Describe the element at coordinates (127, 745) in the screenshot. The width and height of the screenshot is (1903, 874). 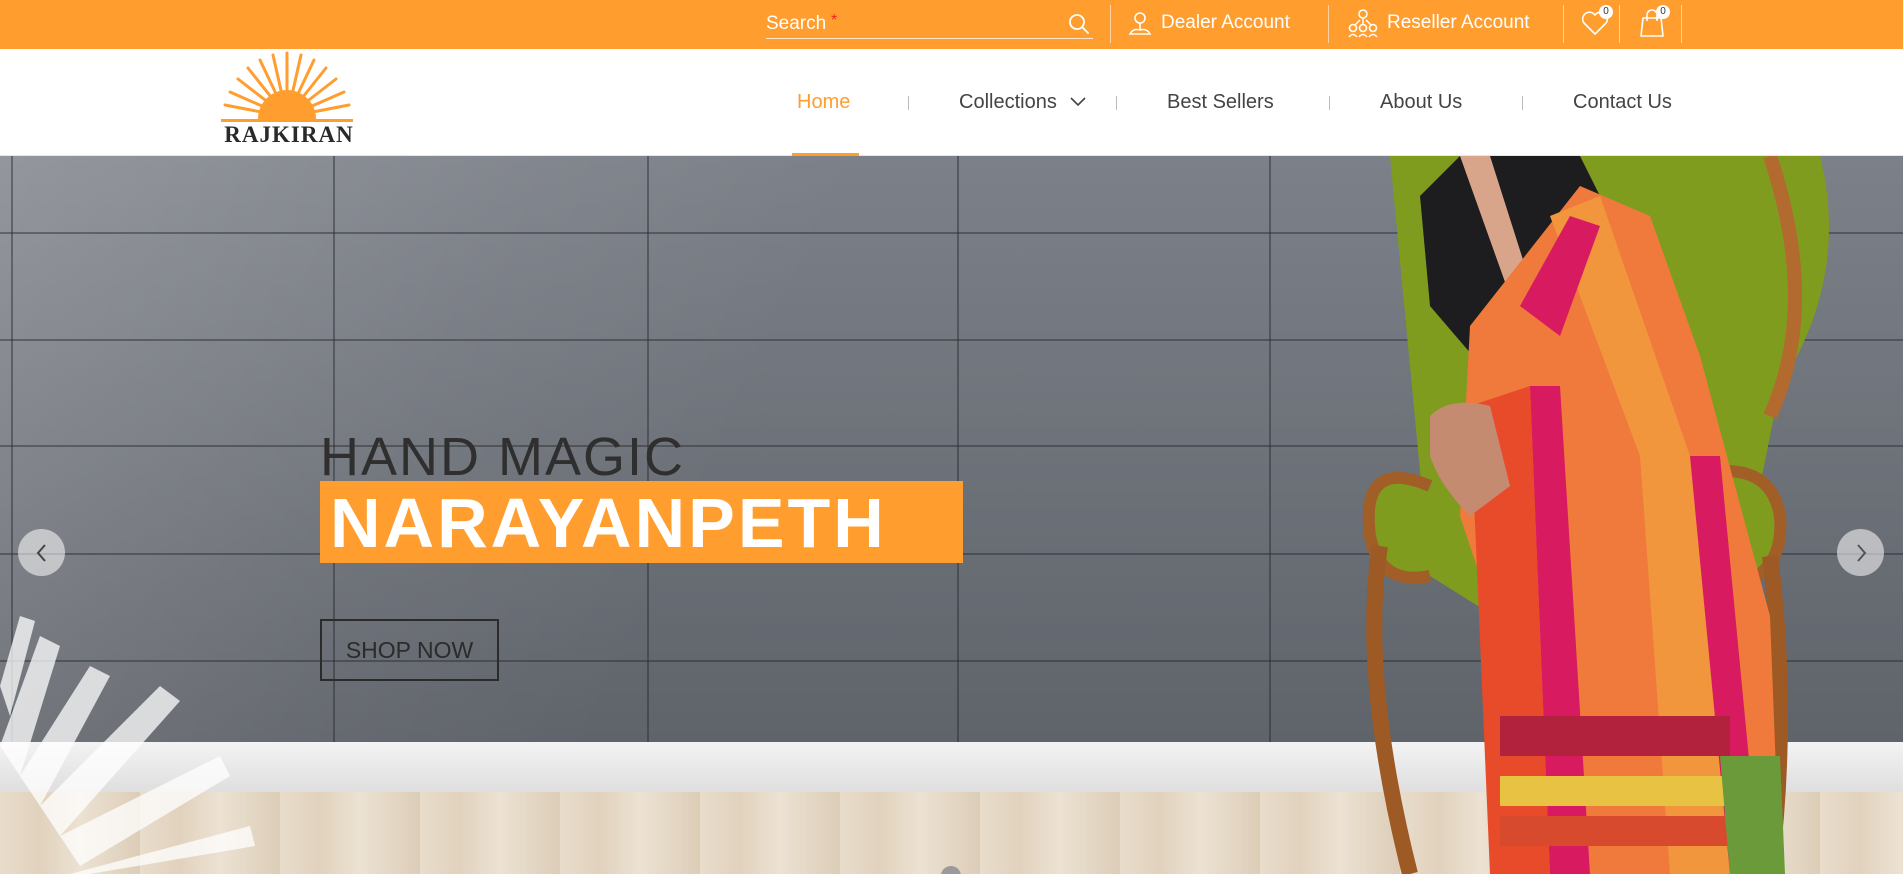
I see `palm-leaf-shadow` at that location.